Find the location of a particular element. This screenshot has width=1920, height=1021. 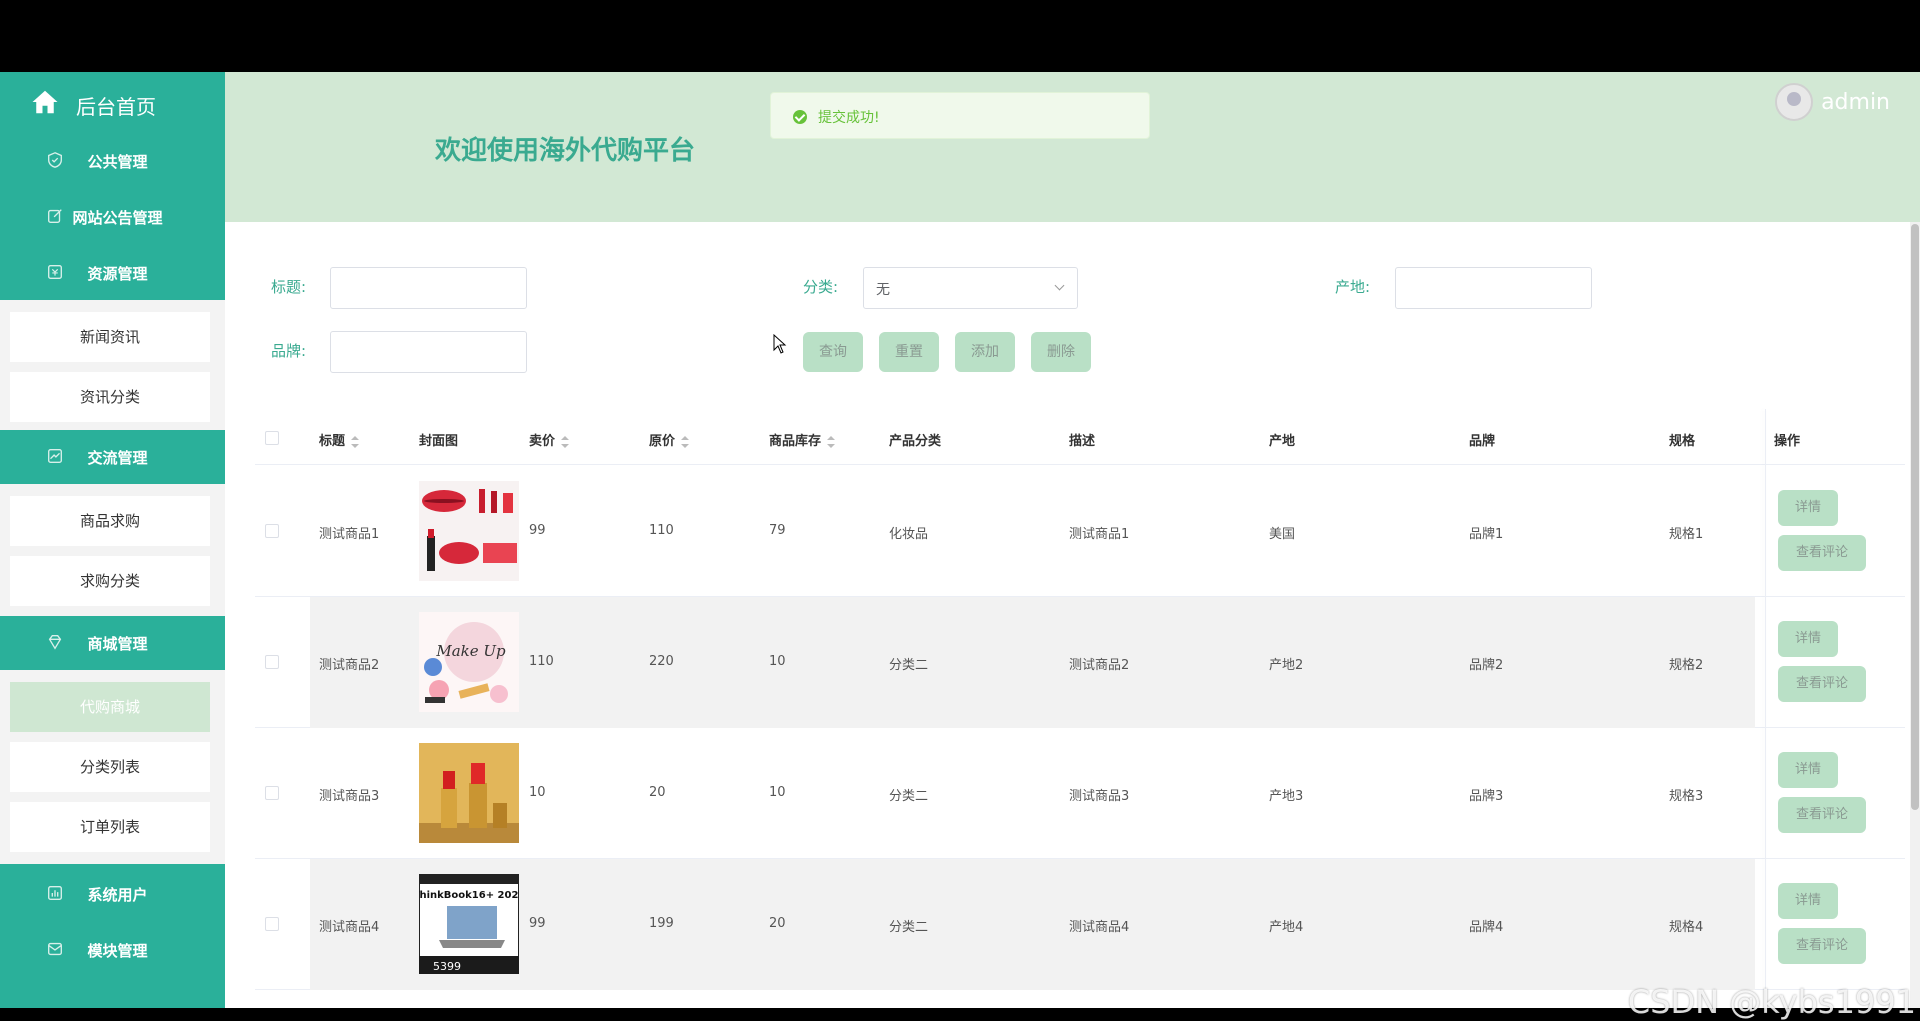

cell-stock: 10 is located at coordinates (777, 792).